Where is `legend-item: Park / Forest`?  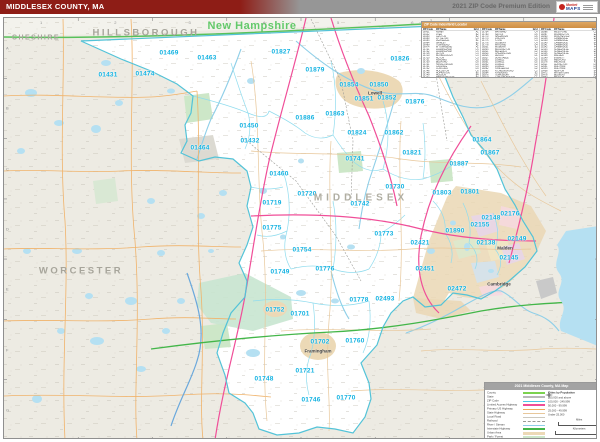
legend-item: Park / Forest is located at coordinates (516, 436).